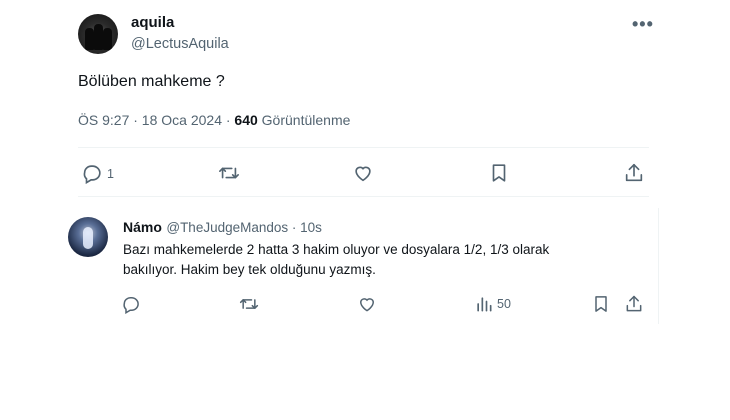 This screenshot has width=730, height=420. I want to click on author-handle: @LectusAquila, so click(180, 44).